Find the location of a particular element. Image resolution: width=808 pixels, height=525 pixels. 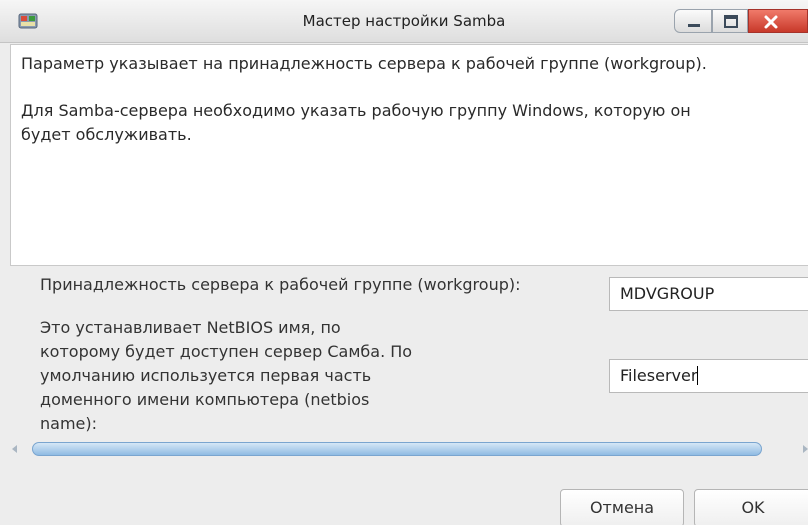

horizontal-scrollbar is located at coordinates (404, 449).